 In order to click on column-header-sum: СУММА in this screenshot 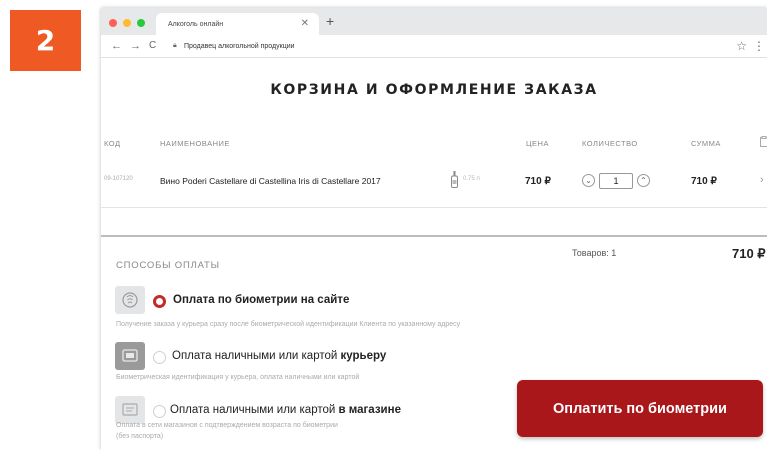, I will do `click(706, 143)`.